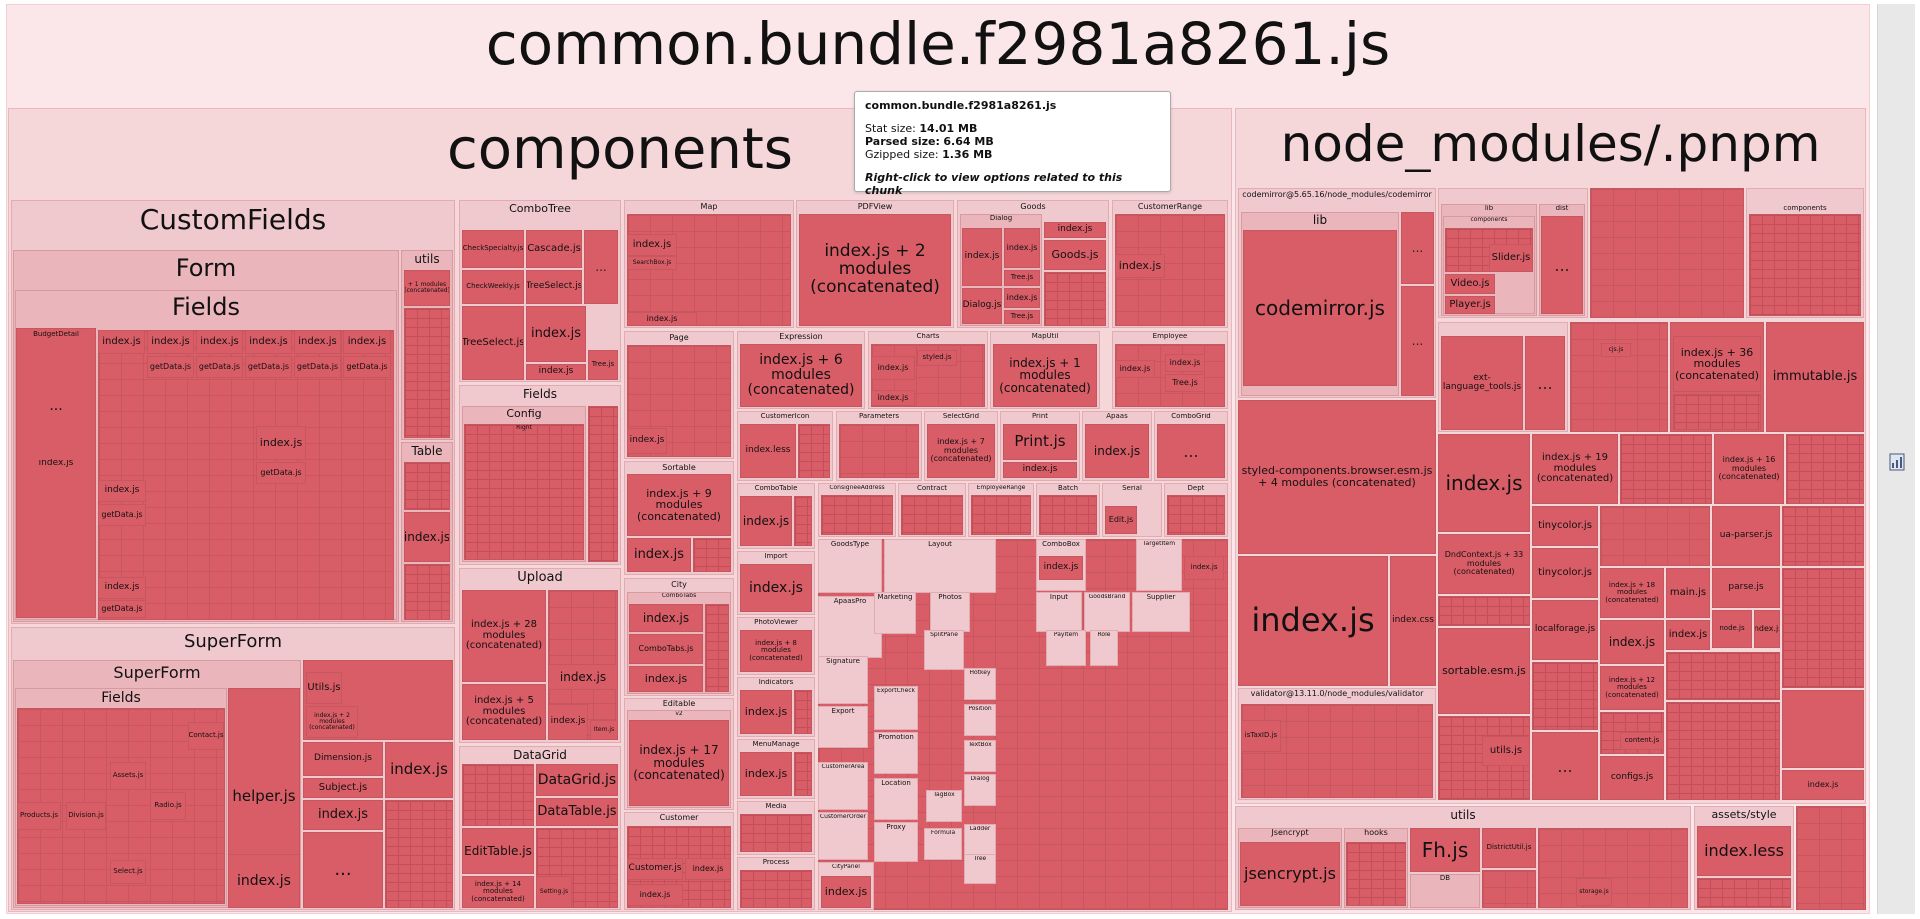 The height and width of the screenshot is (919, 1920). Describe the element at coordinates (1413, 621) in the screenshot. I see `node-index-css: index.css` at that location.